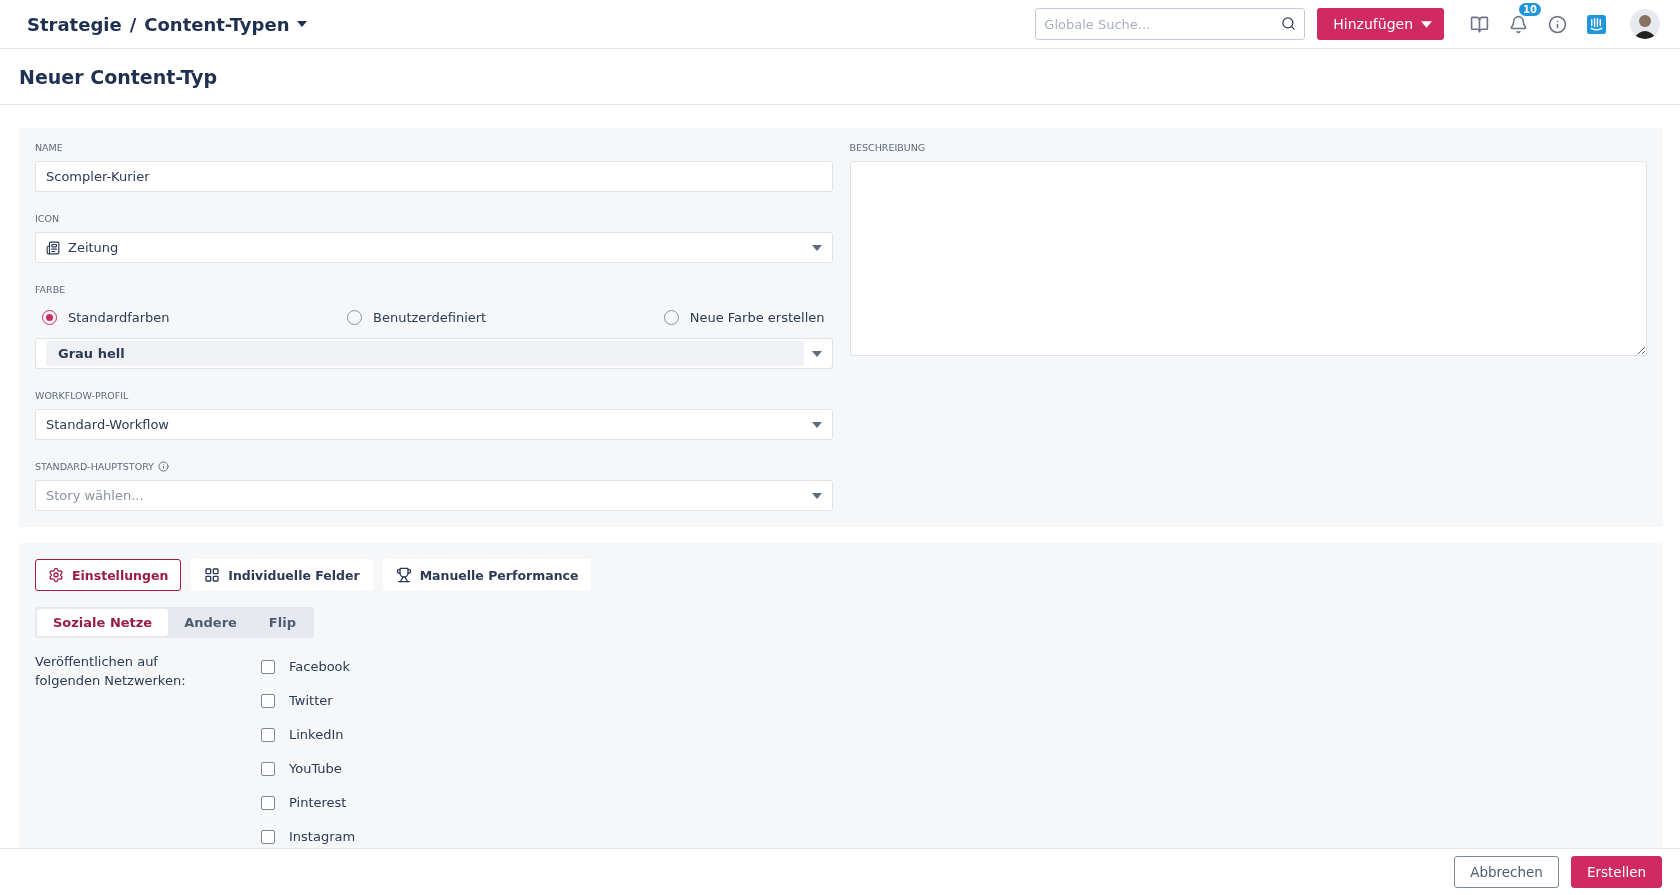 This screenshot has height=895, width=1680. Describe the element at coordinates (53, 247) in the screenshot. I see `newspaper-icon` at that location.